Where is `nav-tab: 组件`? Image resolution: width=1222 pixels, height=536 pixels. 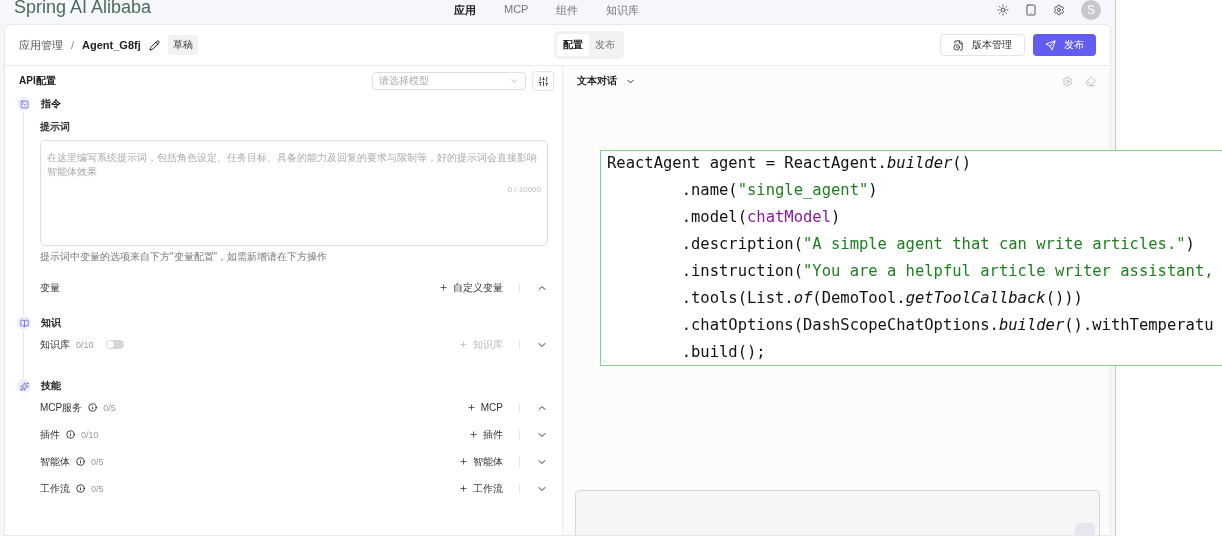 nav-tab: 组件 is located at coordinates (567, 10).